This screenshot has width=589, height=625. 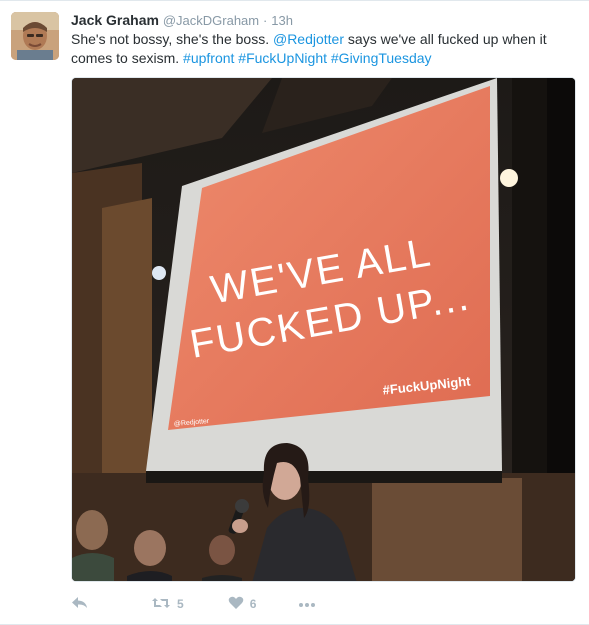 What do you see at coordinates (161, 604) in the screenshot?
I see `retweet-icon` at bounding box center [161, 604].